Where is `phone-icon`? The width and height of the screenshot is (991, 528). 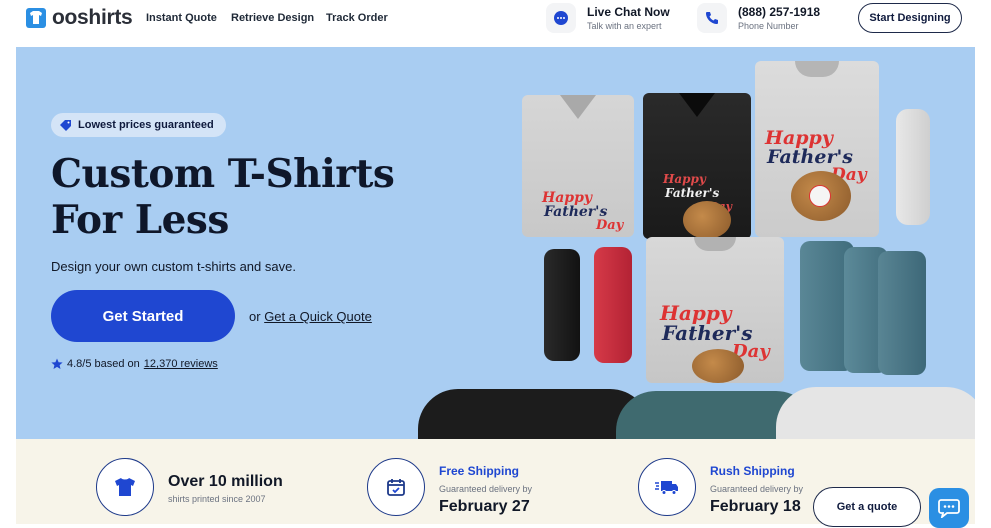
phone-icon is located at coordinates (712, 18).